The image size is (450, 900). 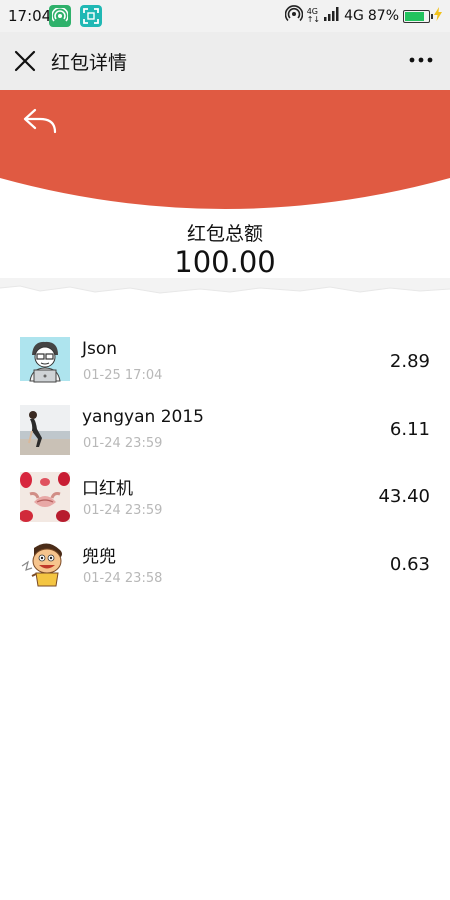 What do you see at coordinates (225, 151) in the screenshot?
I see `red-envelope-header` at bounding box center [225, 151].